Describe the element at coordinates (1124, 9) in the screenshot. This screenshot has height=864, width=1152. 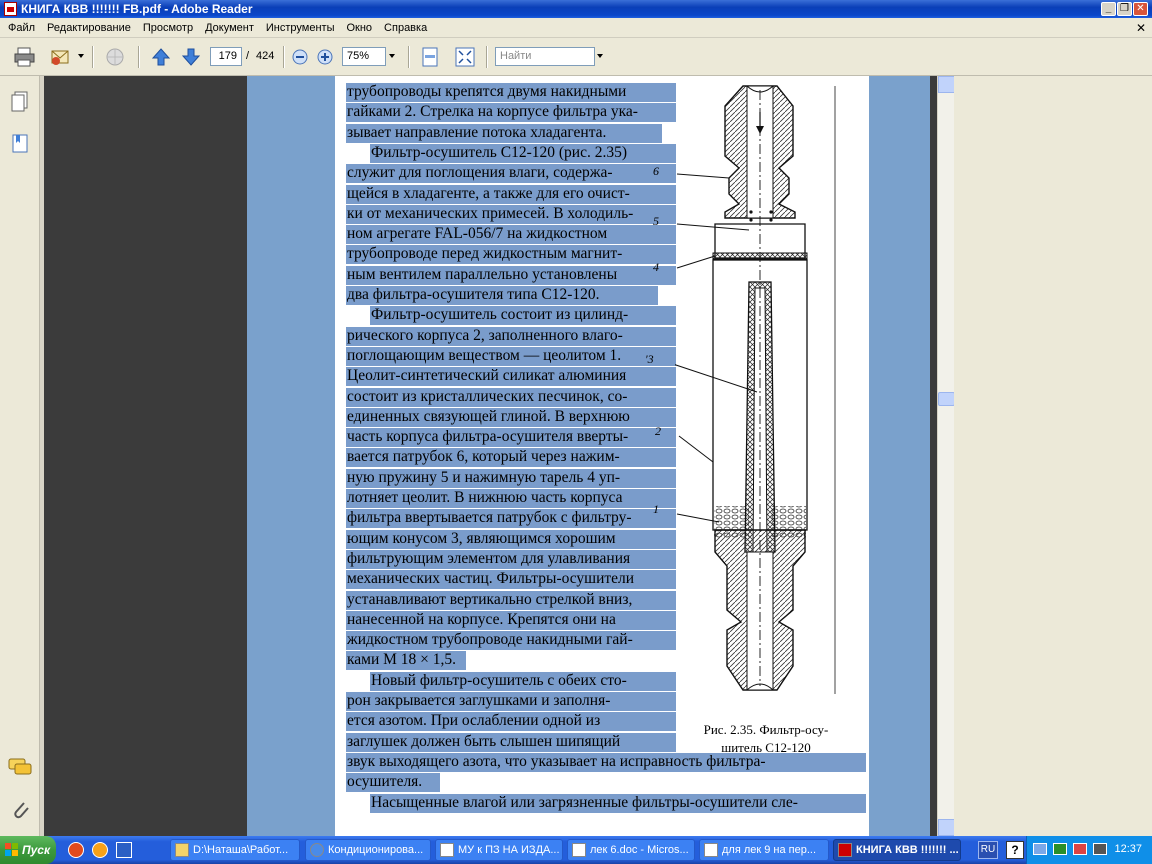
I see `maximize-button: ❐` at that location.